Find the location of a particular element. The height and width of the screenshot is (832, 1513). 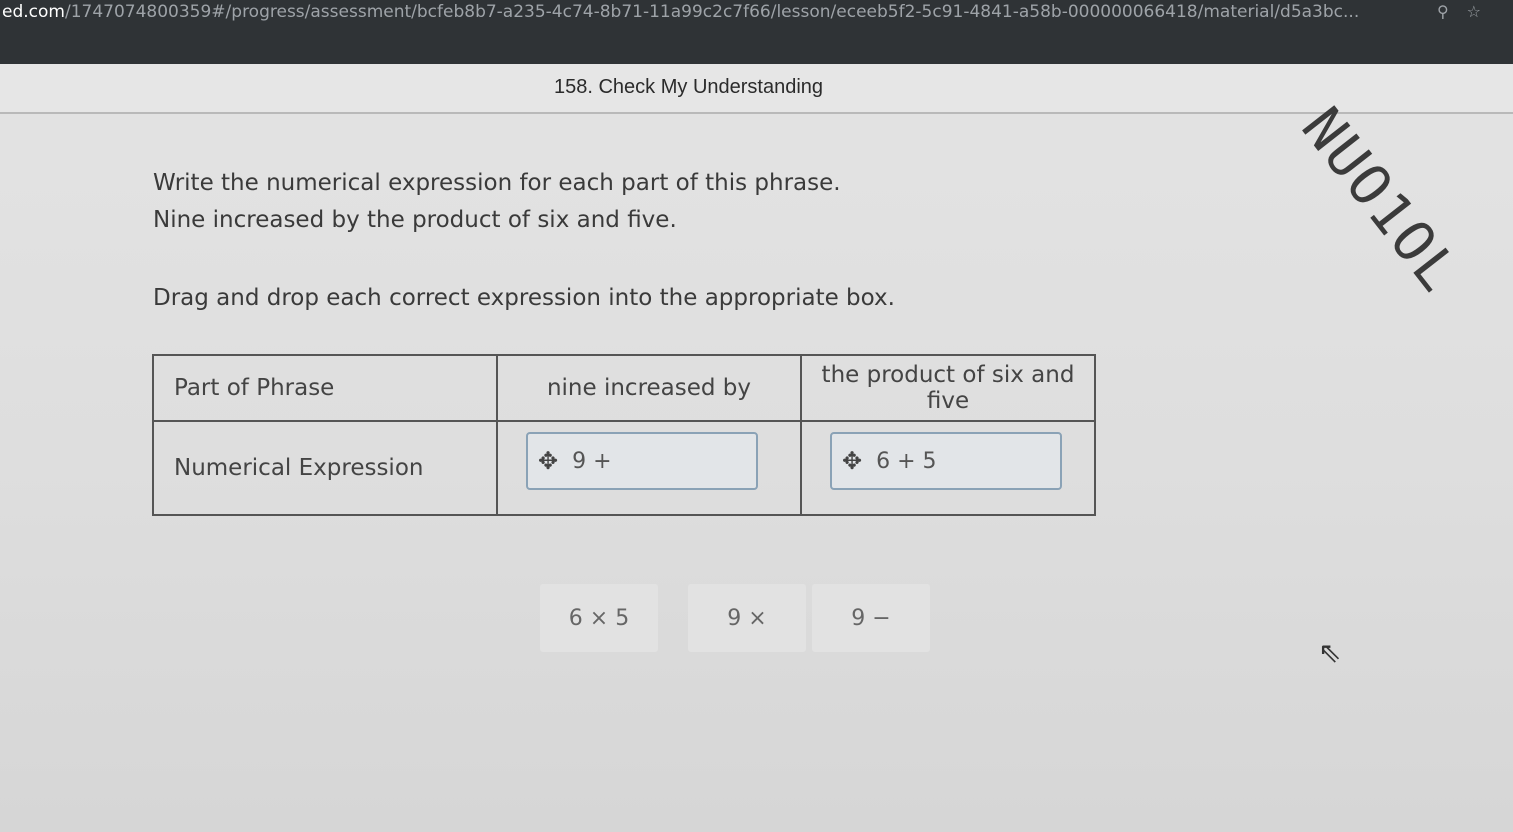

chip-label: 6 + 5 is located at coordinates (906, 461).